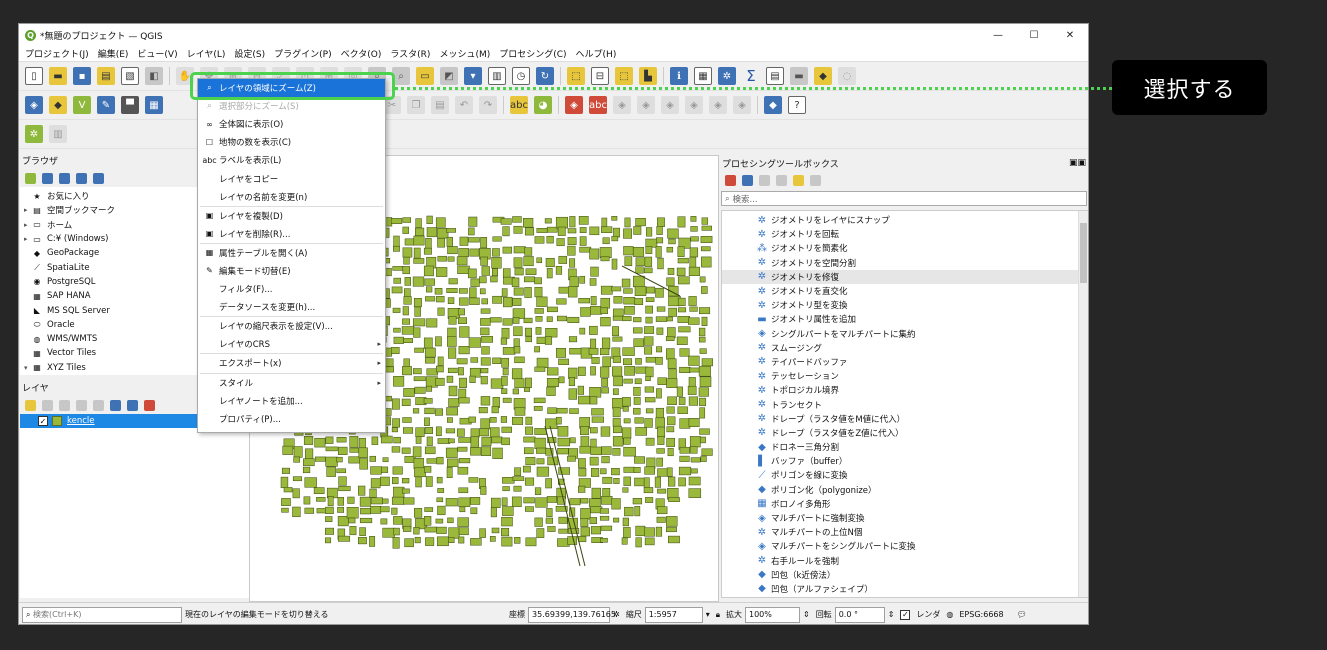  What do you see at coordinates (775, 76) in the screenshot?
I see `attribute-table-icon: ▤` at bounding box center [775, 76].